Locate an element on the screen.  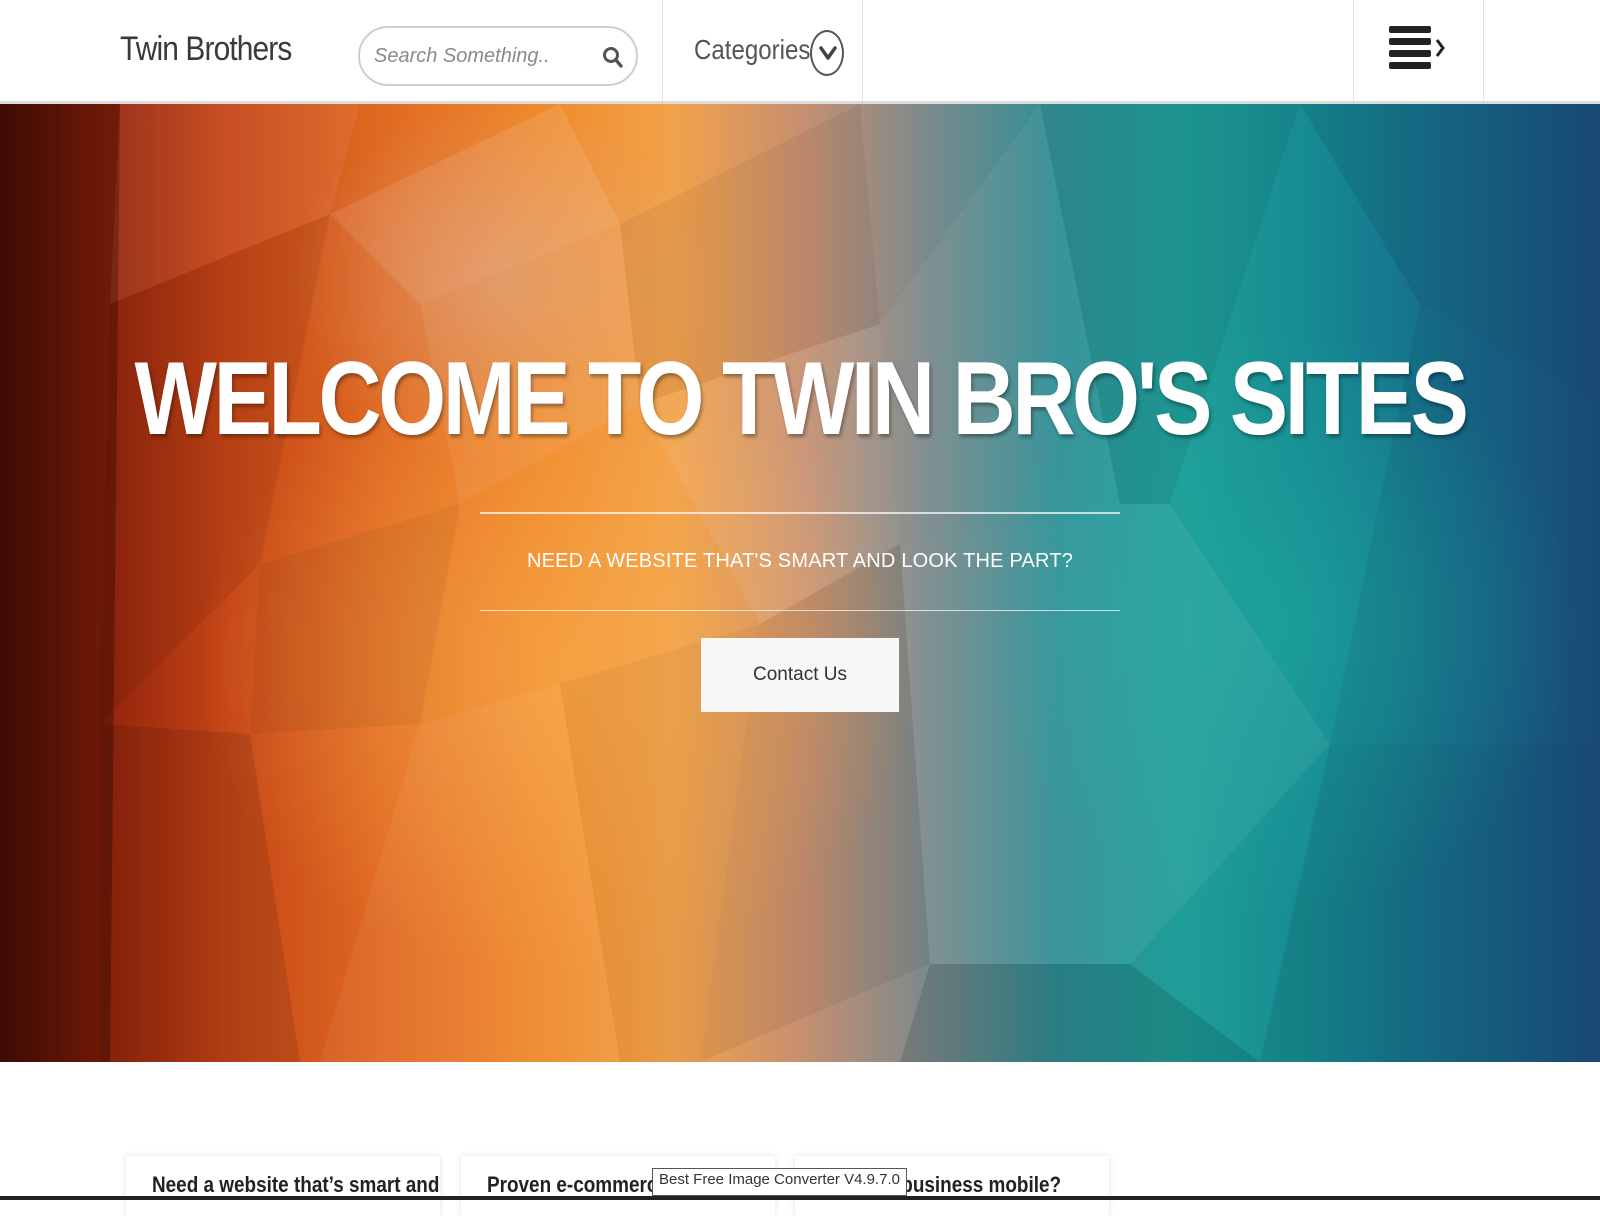
search-icon is located at coordinates (613, 57).